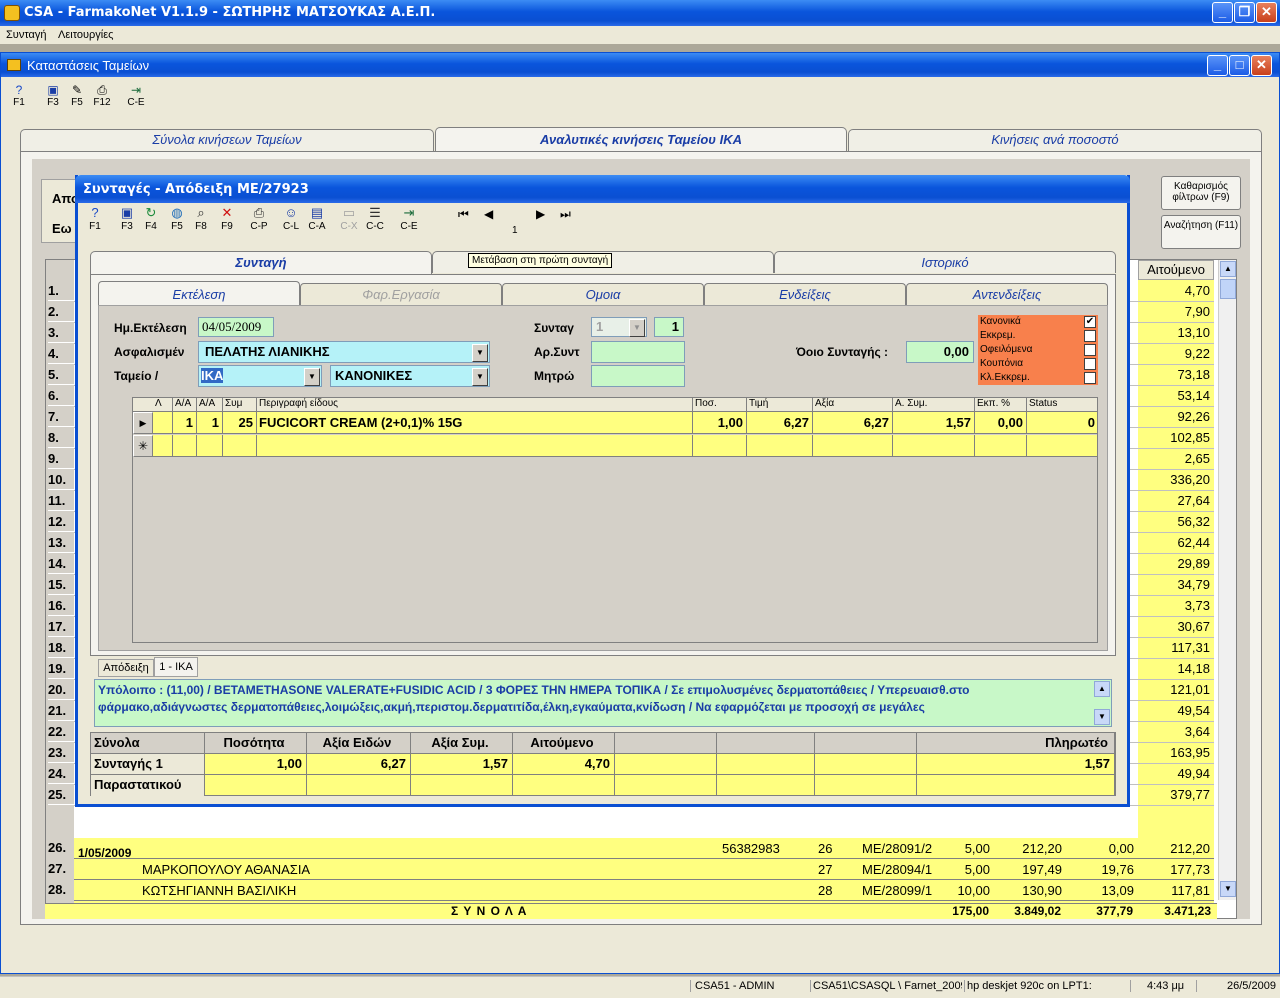 The width and height of the screenshot is (1280, 998). What do you see at coordinates (344, 352) in the screenshot?
I see `insured-combo: ΠΕΛΑΤΗΣ ΛΙΑΝΙΚΗΣ ▼` at bounding box center [344, 352].